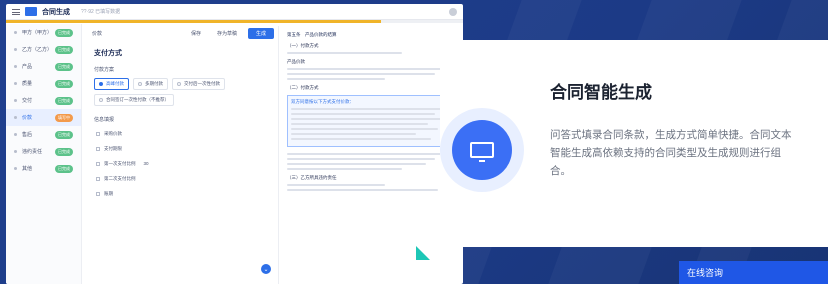 The image size is (828, 284). I want to click on monitor-icon, so click(482, 152).